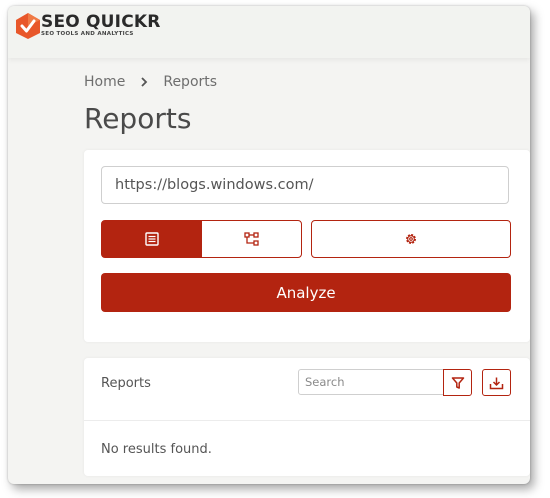 Image resolution: width=550 pixels, height=498 pixels. Describe the element at coordinates (307, 420) in the screenshot. I see `divider` at that location.